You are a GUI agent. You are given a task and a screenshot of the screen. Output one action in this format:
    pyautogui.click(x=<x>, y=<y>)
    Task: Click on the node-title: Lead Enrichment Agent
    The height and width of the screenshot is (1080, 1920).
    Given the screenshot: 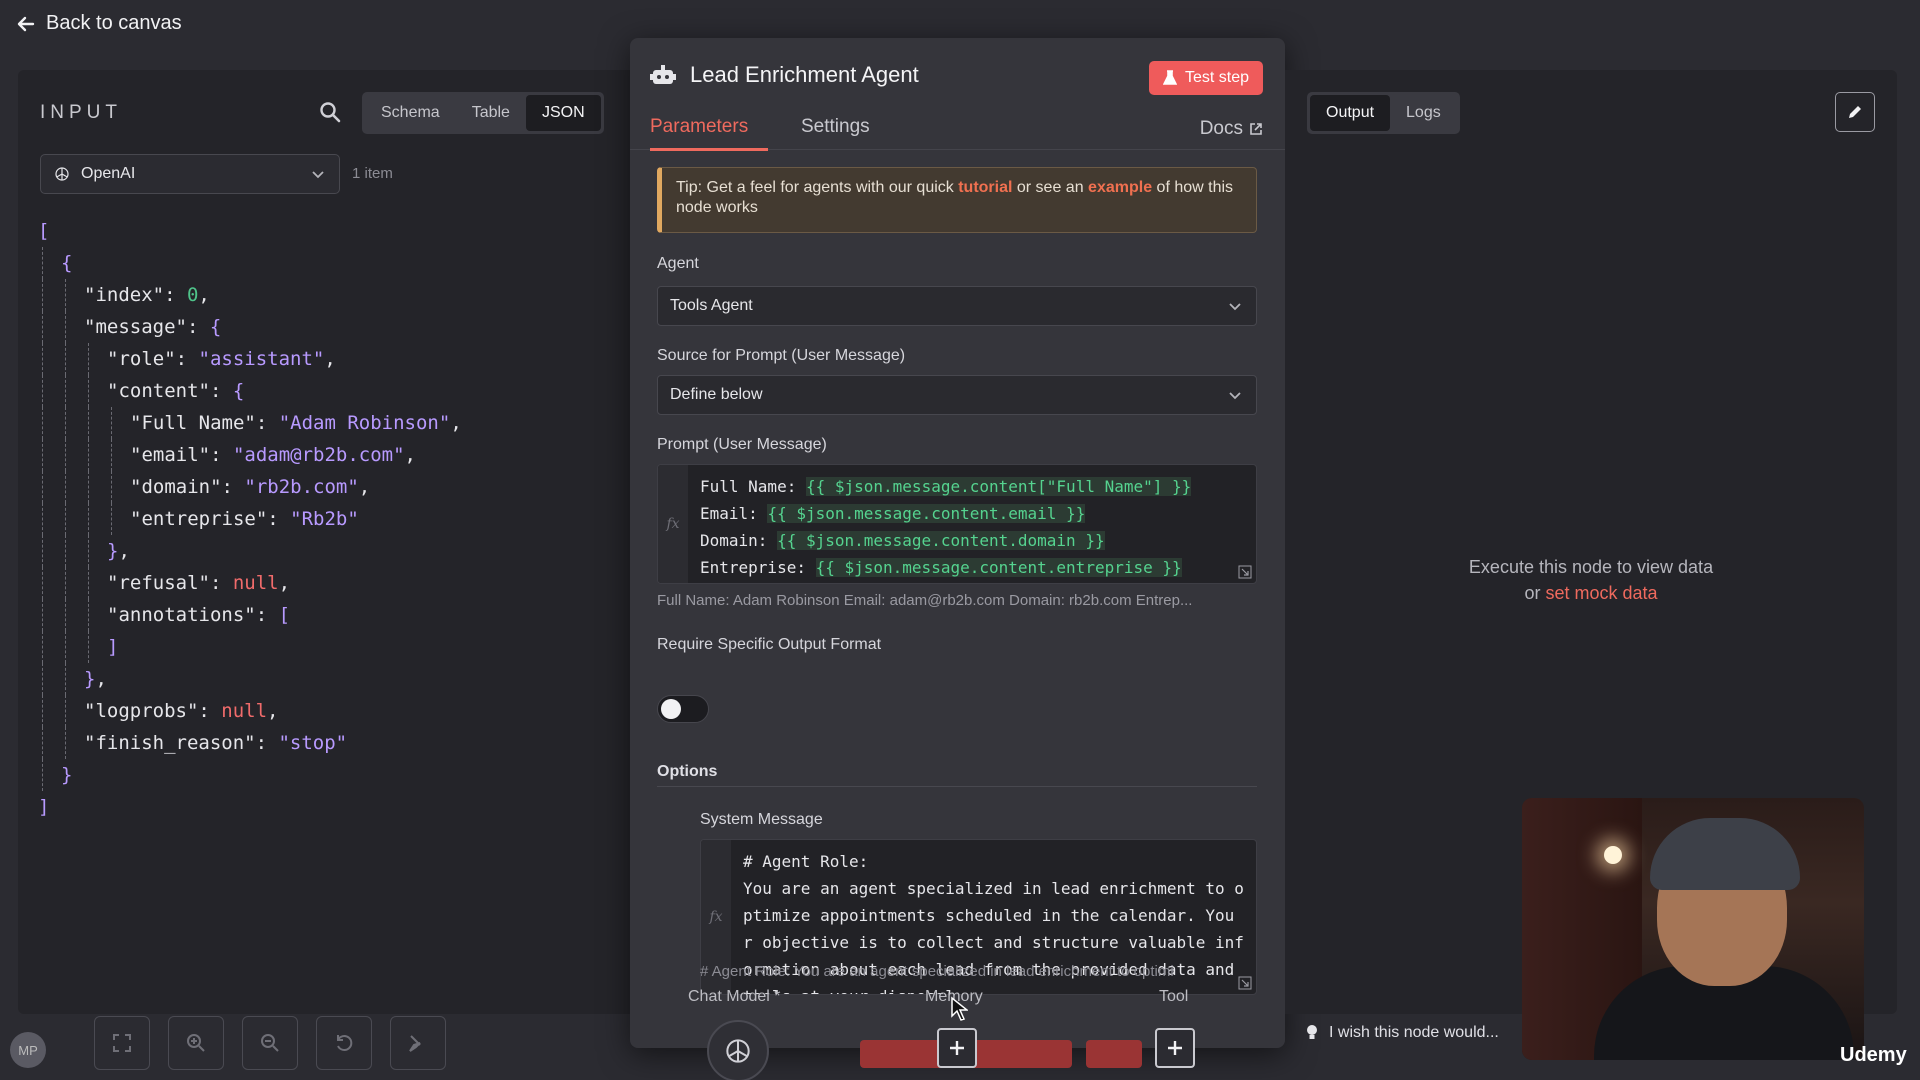 What is the action you would take?
    pyautogui.click(x=804, y=75)
    